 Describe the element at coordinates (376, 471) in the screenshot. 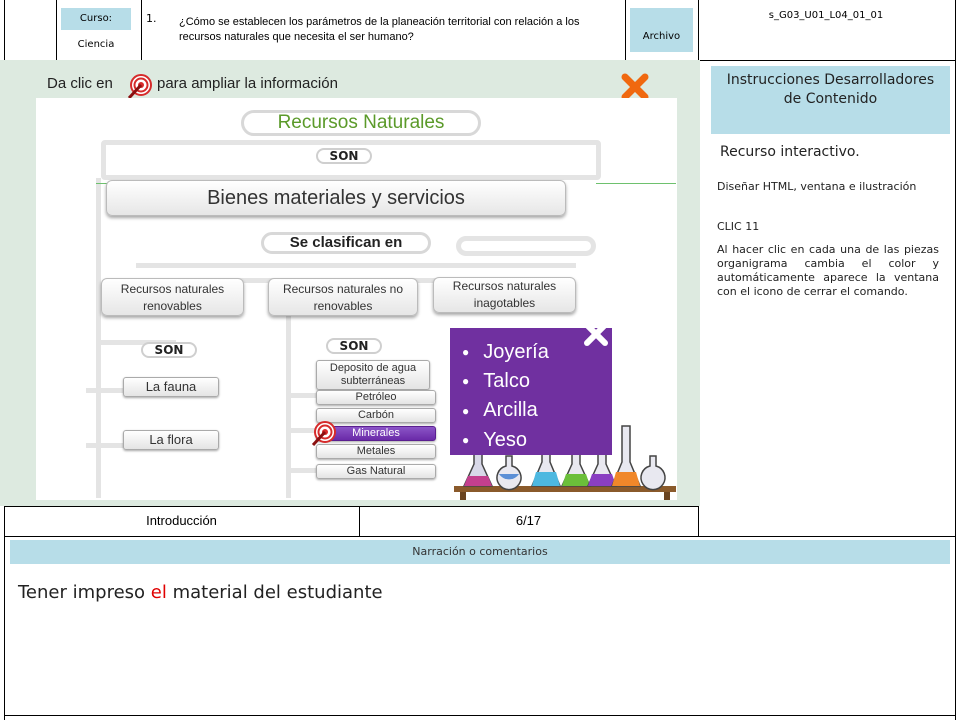

I see `node-gas-natural: Gas Natural` at that location.